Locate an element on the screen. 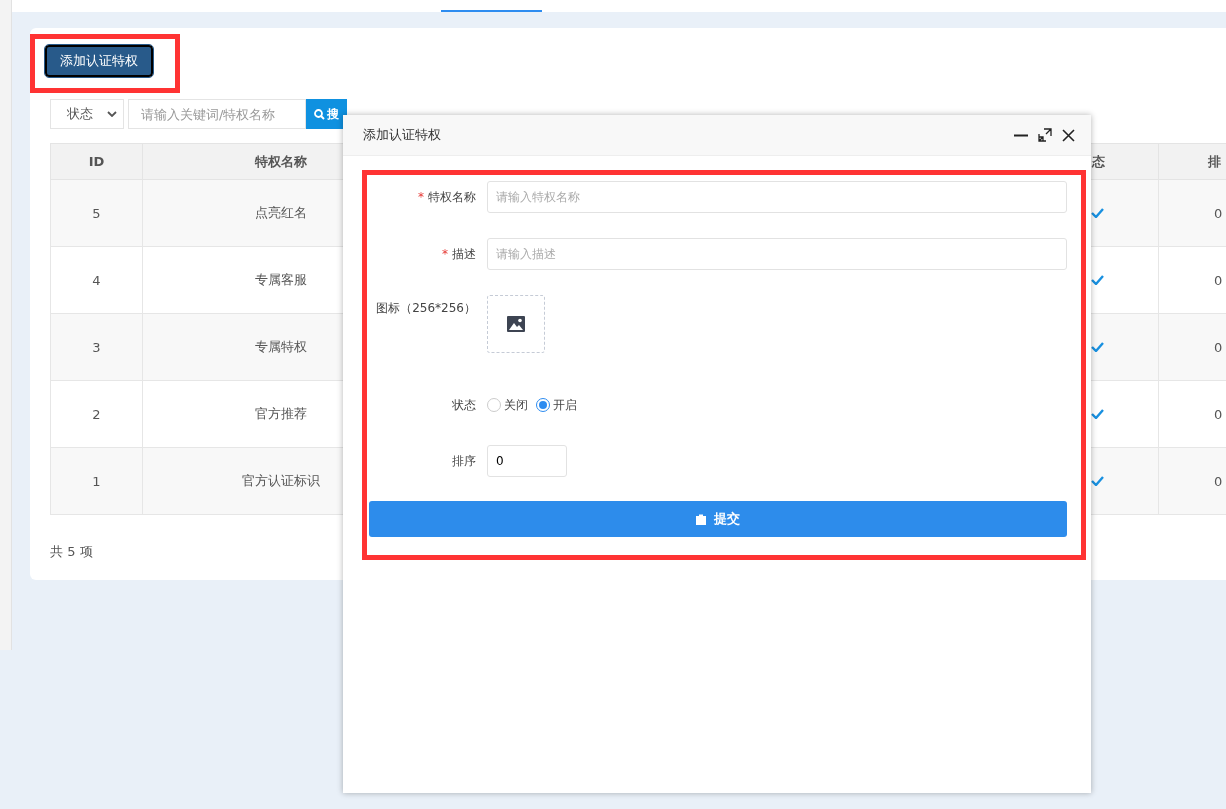 This screenshot has height=809, width=1226. radio-option: 开启 is located at coordinates (556, 405).